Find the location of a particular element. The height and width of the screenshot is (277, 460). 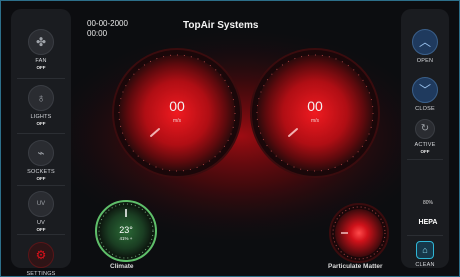

uv-control: UV UV OFF is located at coordinates (41, 211).